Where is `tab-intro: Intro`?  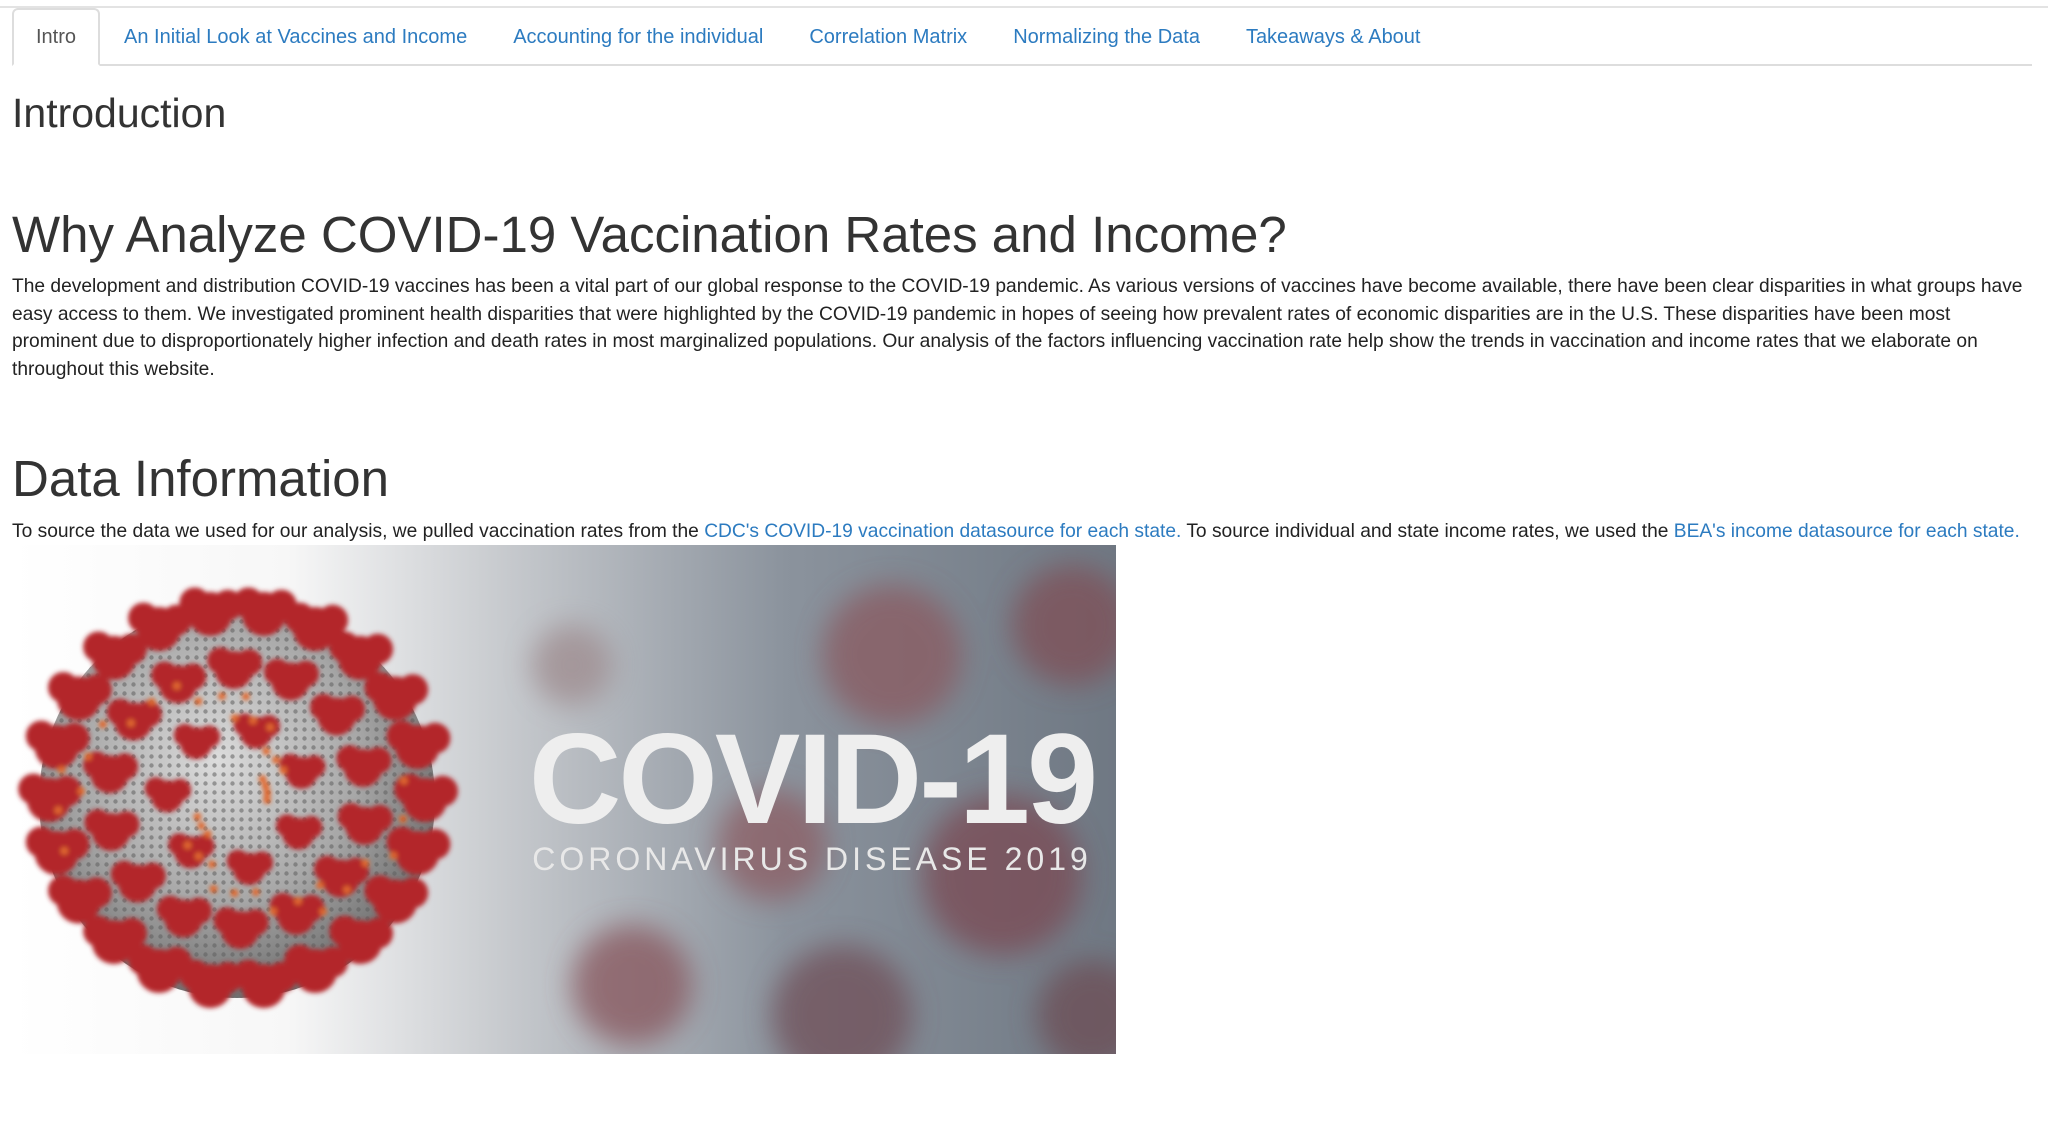
tab-intro: Intro is located at coordinates (56, 37).